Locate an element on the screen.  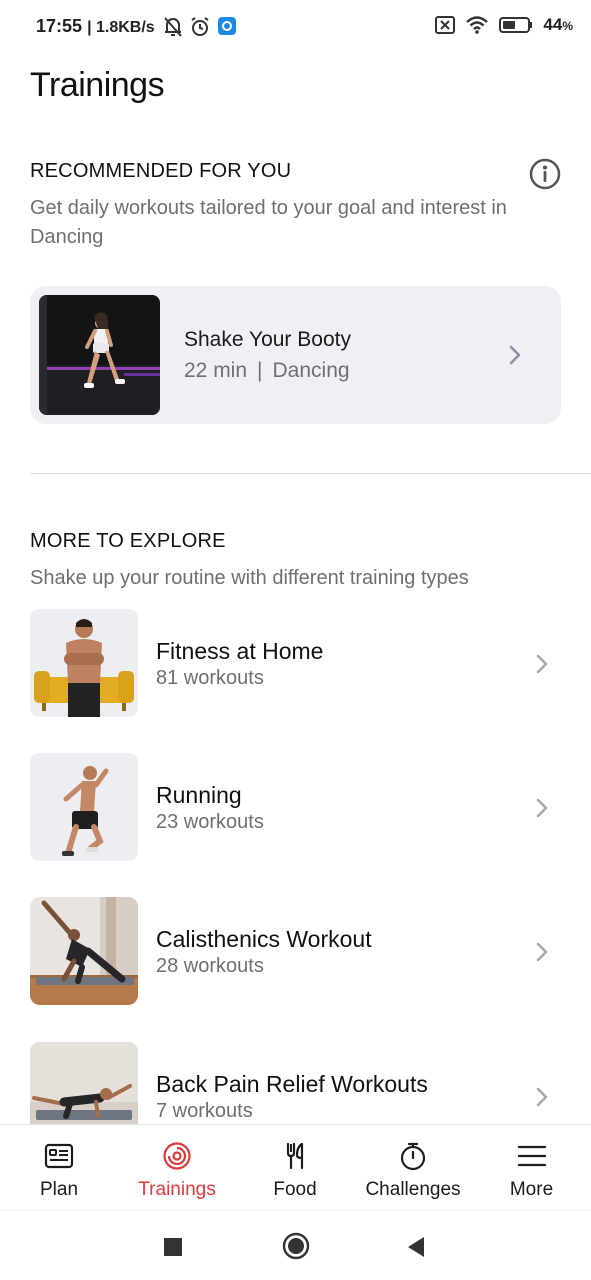
explore-item-count: 7 workouts is located at coordinates (204, 1111).